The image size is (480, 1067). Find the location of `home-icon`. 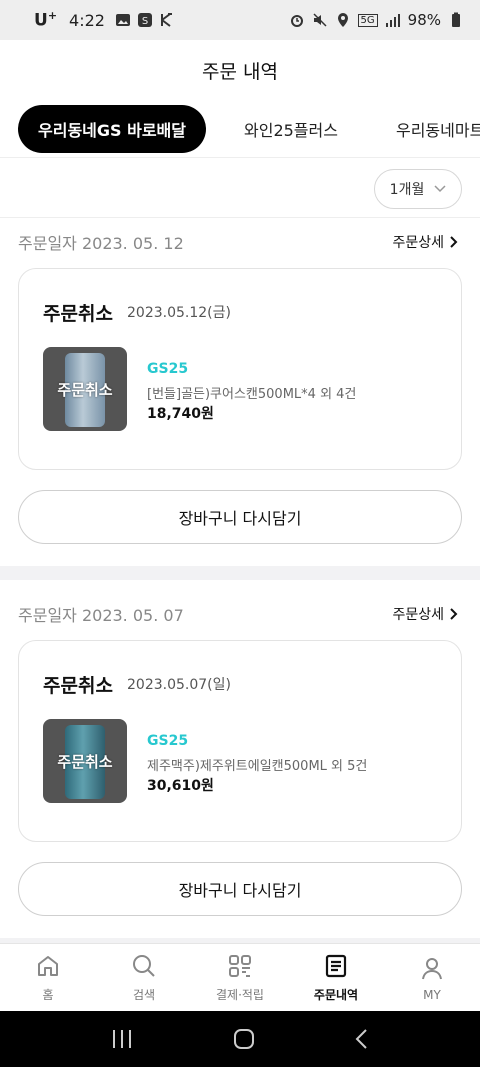

home-icon is located at coordinates (48, 966).